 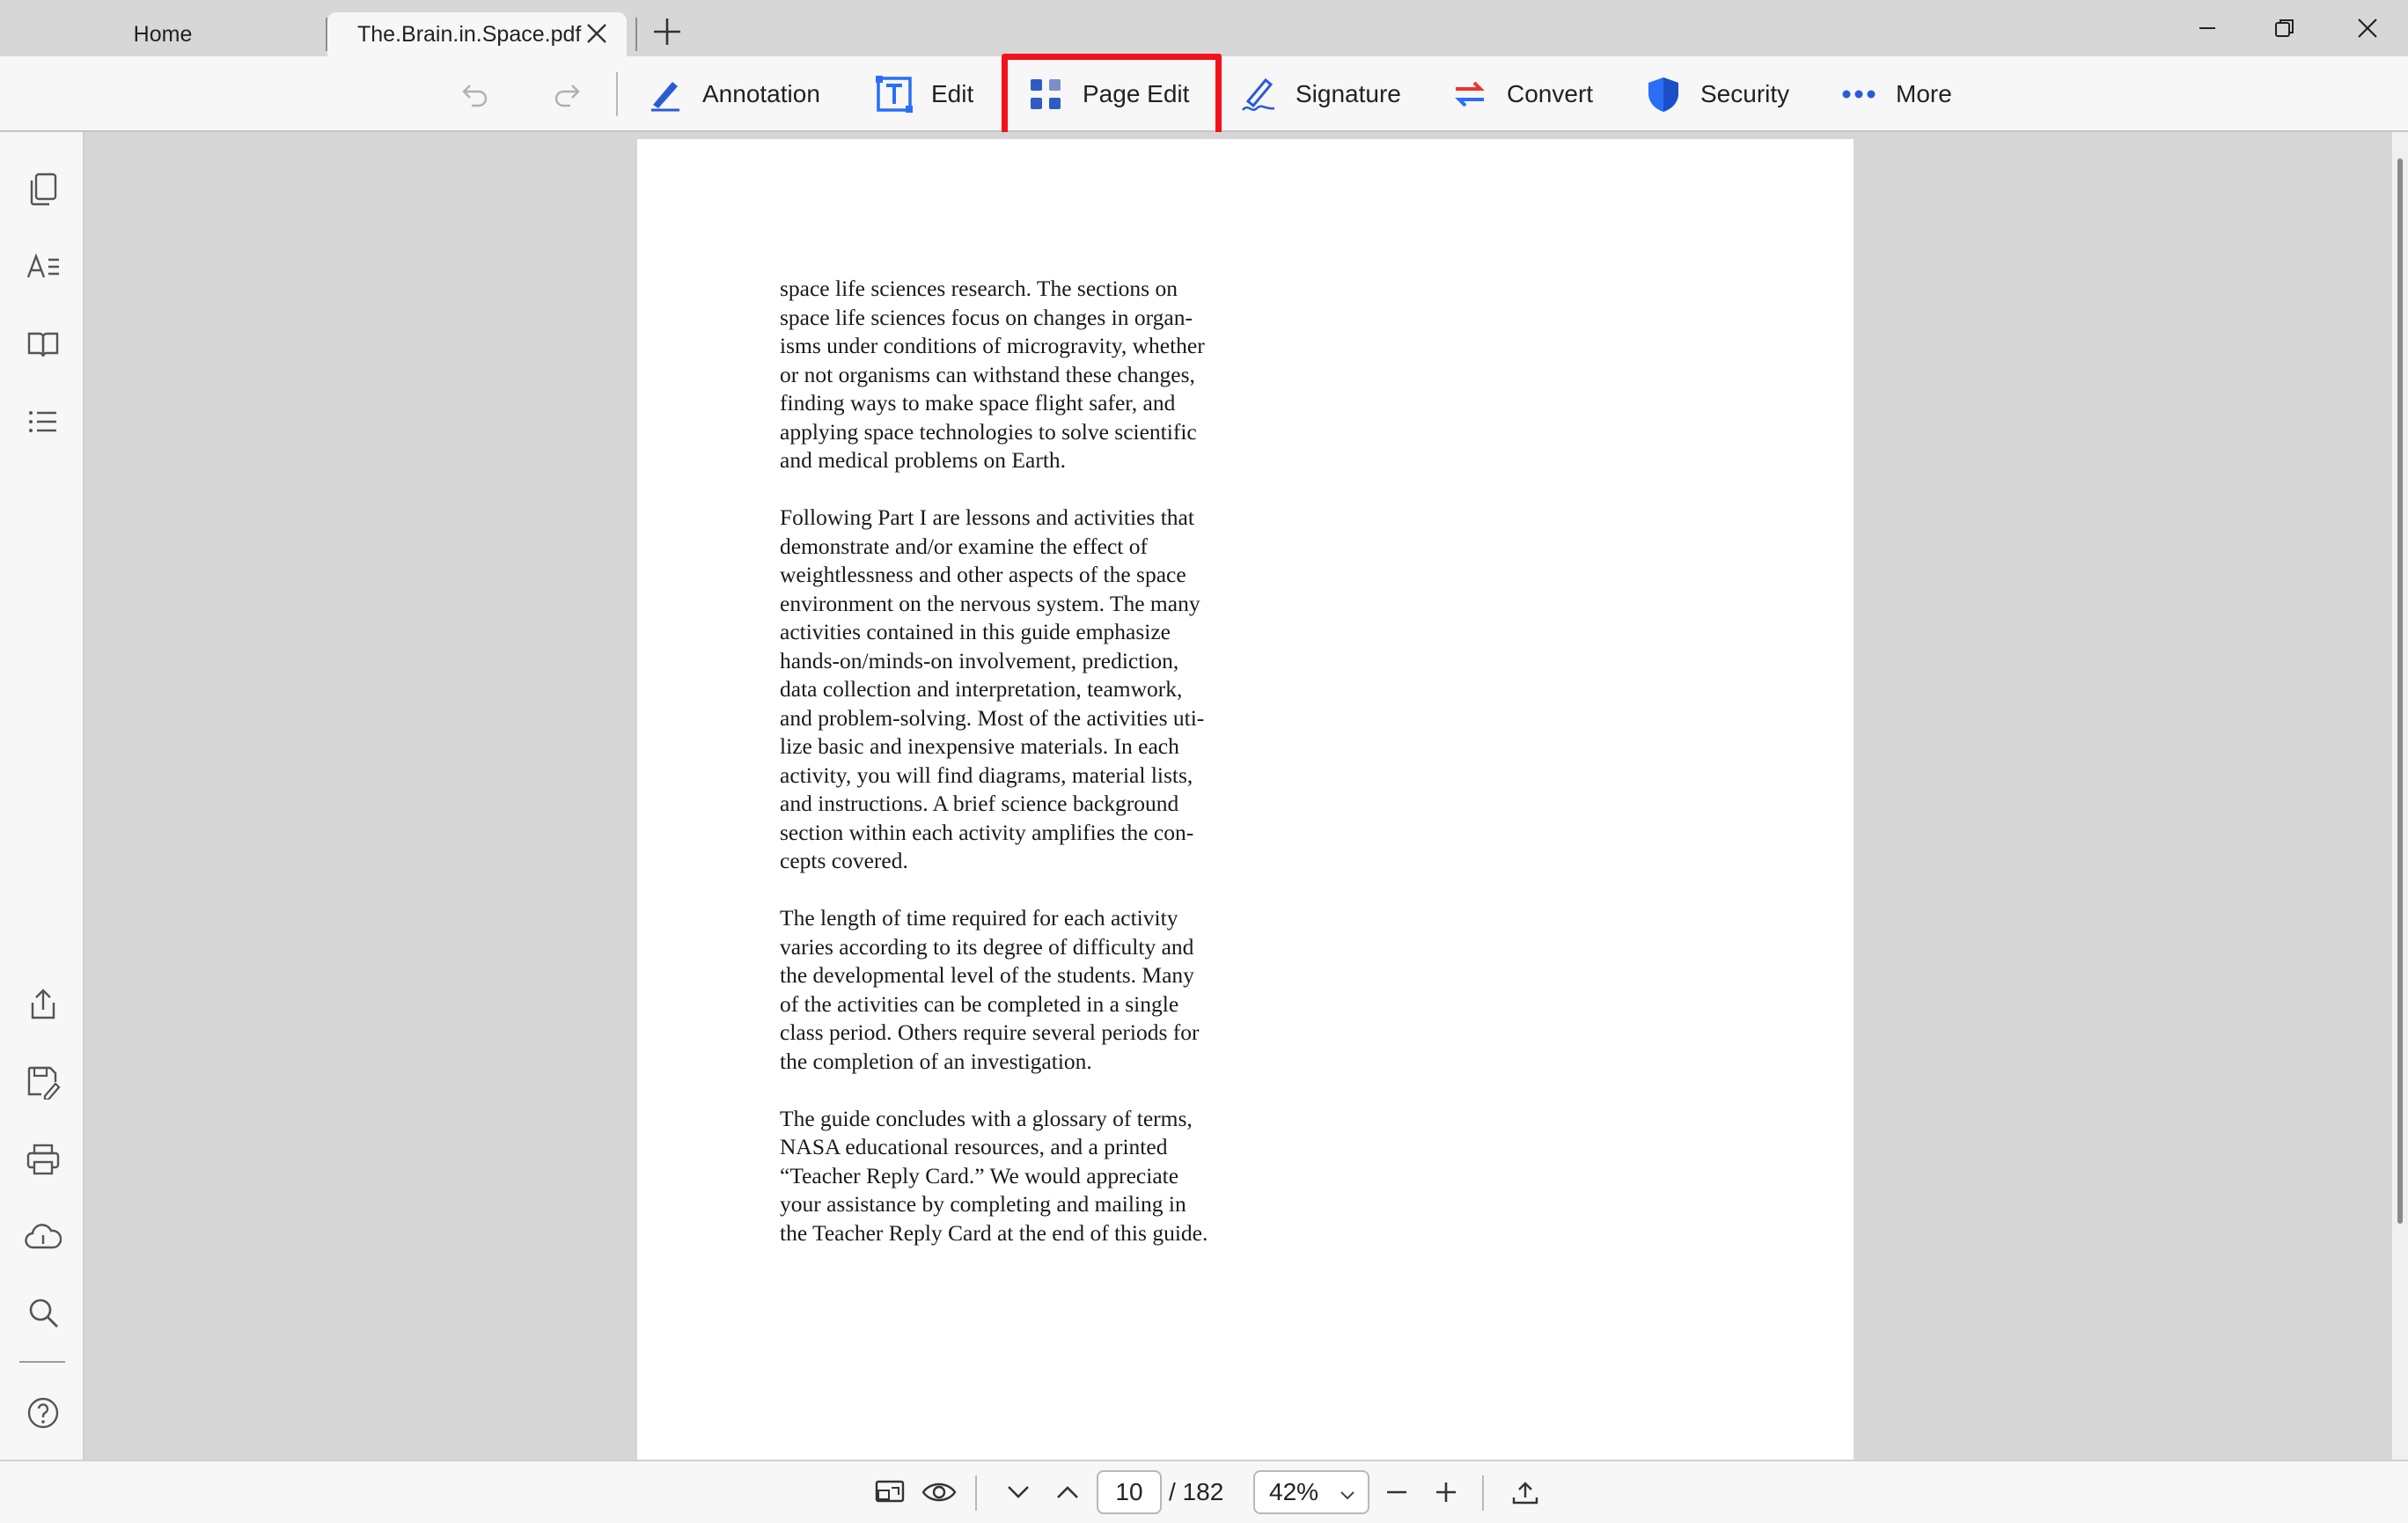 What do you see at coordinates (667, 31) in the screenshot?
I see `new-tab-plus-icon` at bounding box center [667, 31].